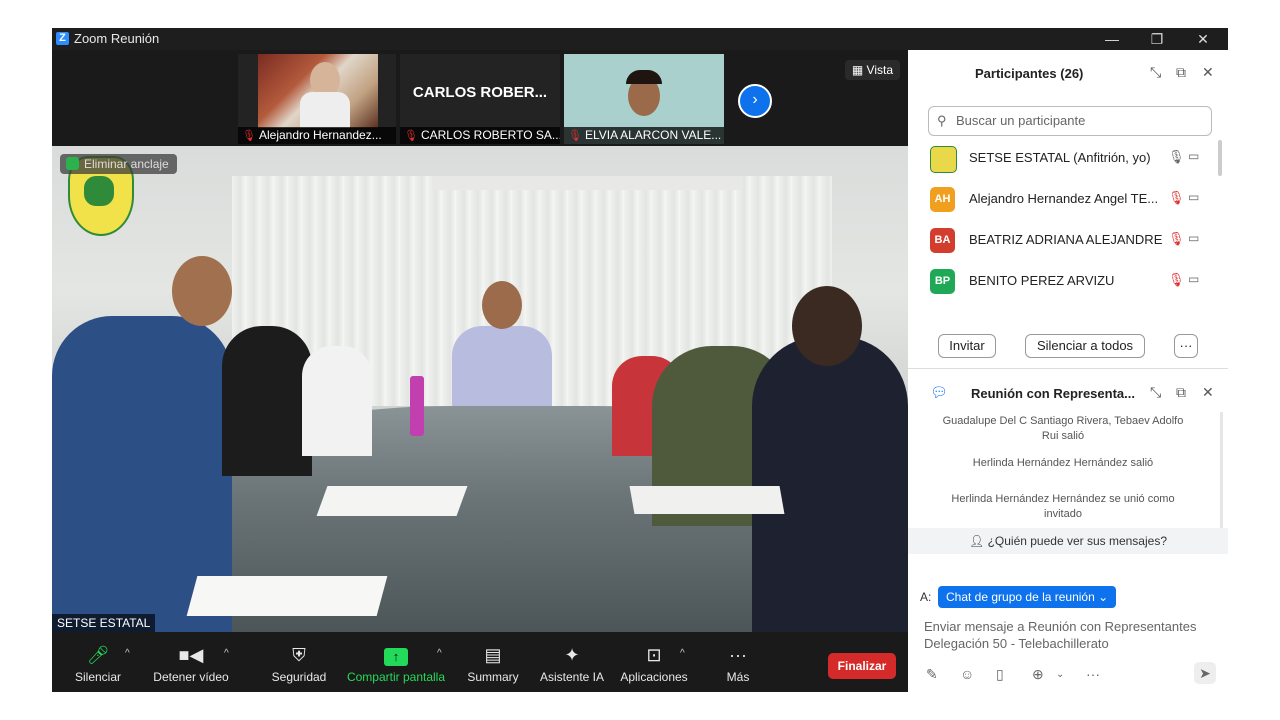  I want to click on participant-row: BP BENITO PEREZ ARVIZU 🎙︎ ▭, so click(1064, 281).